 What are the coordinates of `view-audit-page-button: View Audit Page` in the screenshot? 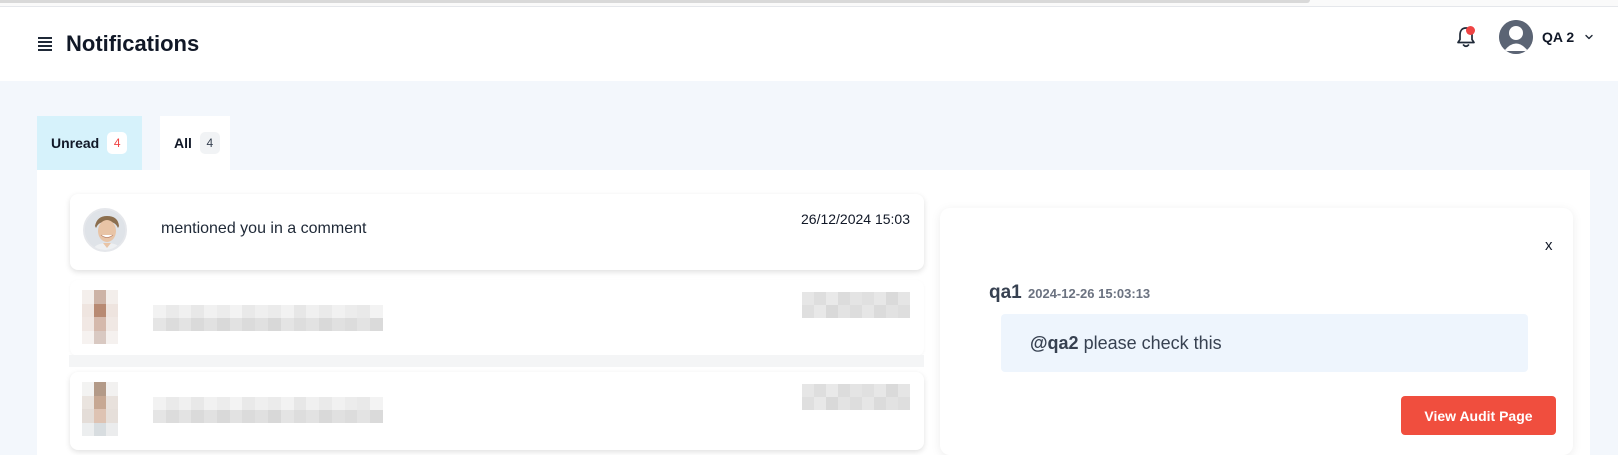 It's located at (1478, 415).